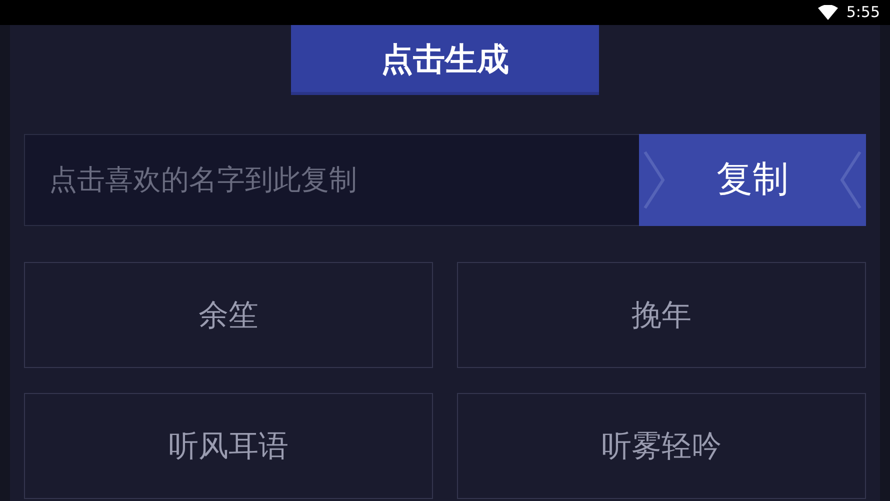  Describe the element at coordinates (228, 446) in the screenshot. I see `name-option: 听风耳语` at that location.